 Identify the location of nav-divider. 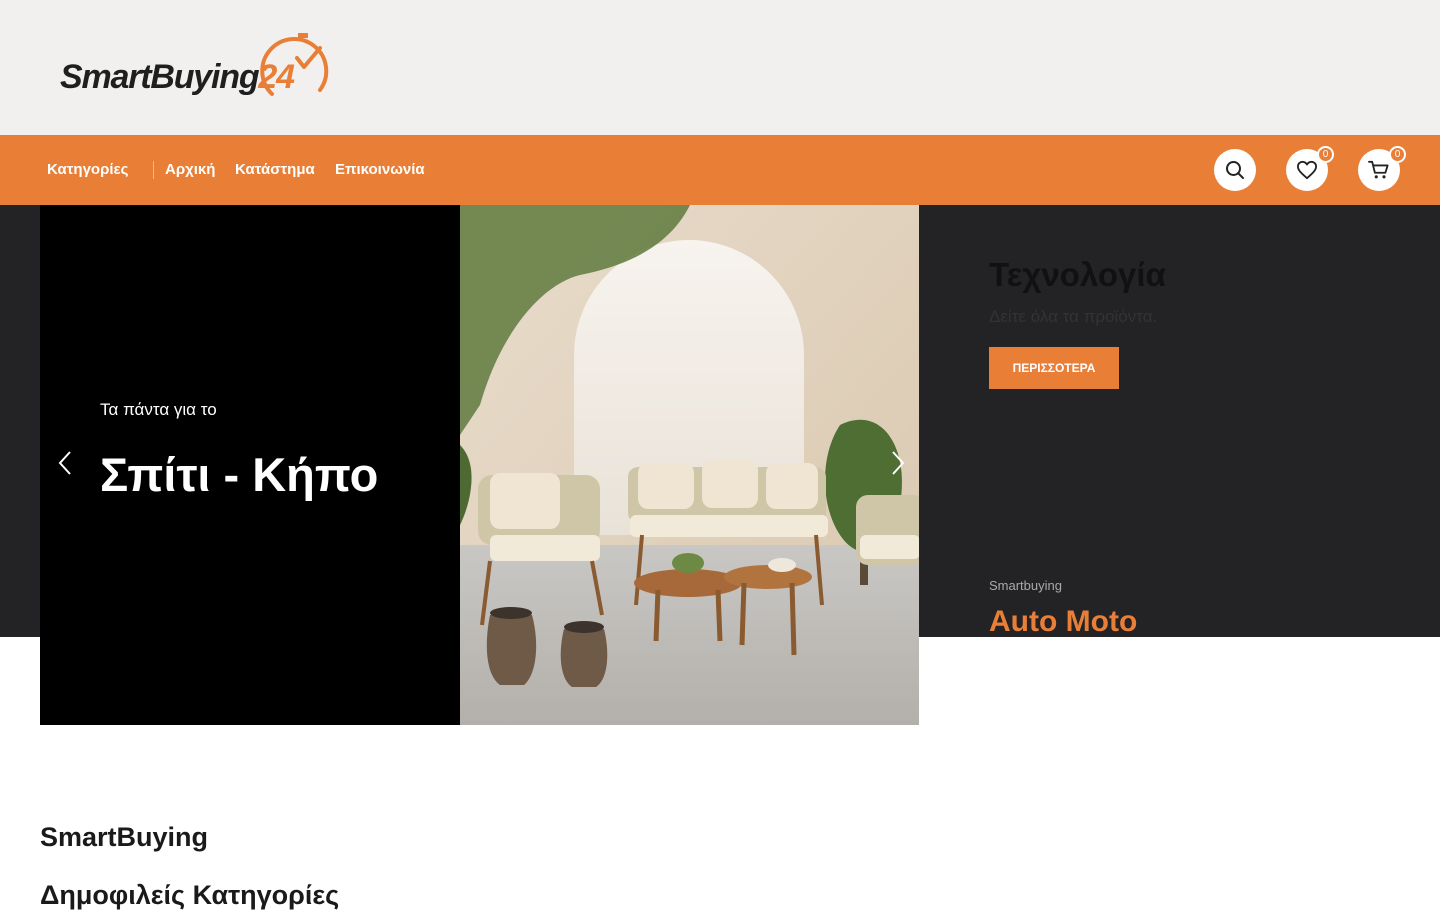
(153, 170).